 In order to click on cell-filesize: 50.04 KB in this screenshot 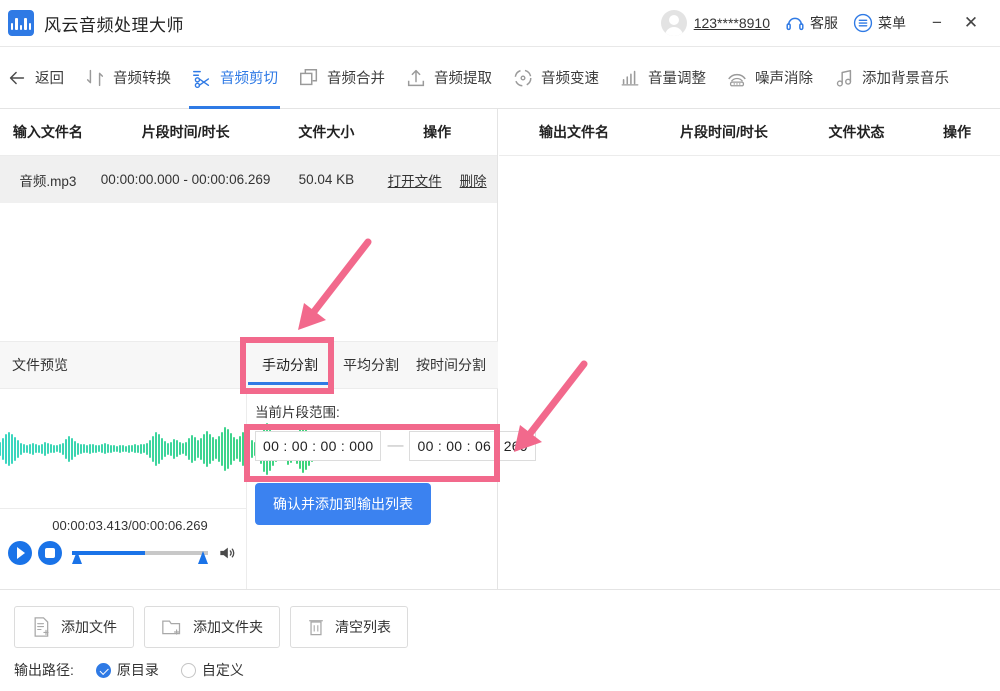, I will do `click(326, 179)`.